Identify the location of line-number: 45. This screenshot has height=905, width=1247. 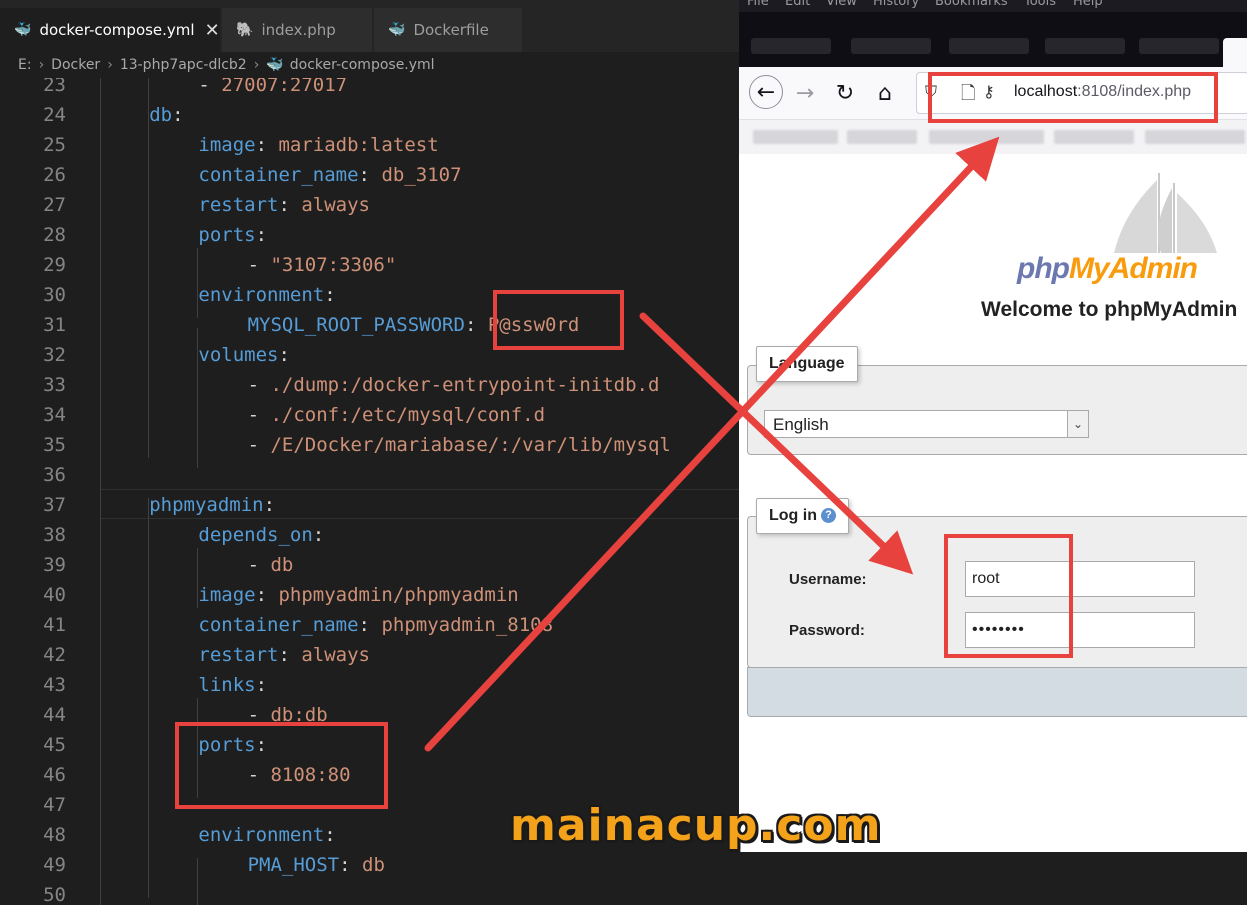
(54, 745).